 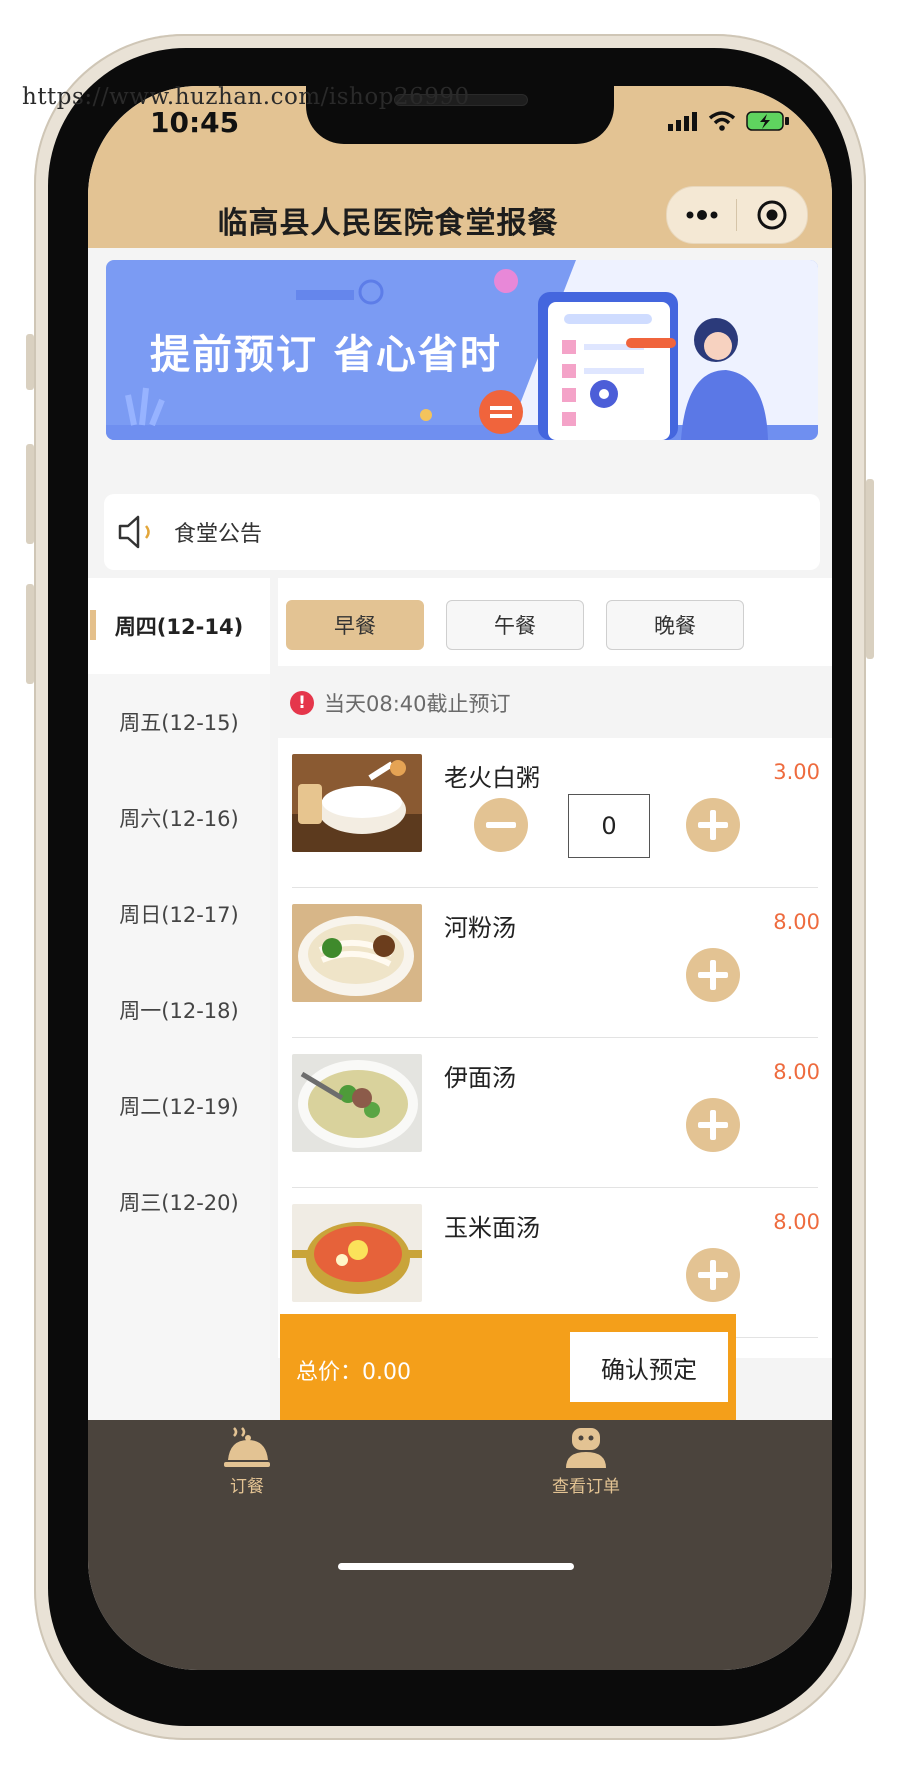 What do you see at coordinates (555, 1113) in the screenshot?
I see `dish-item: 伊面汤 8.00` at bounding box center [555, 1113].